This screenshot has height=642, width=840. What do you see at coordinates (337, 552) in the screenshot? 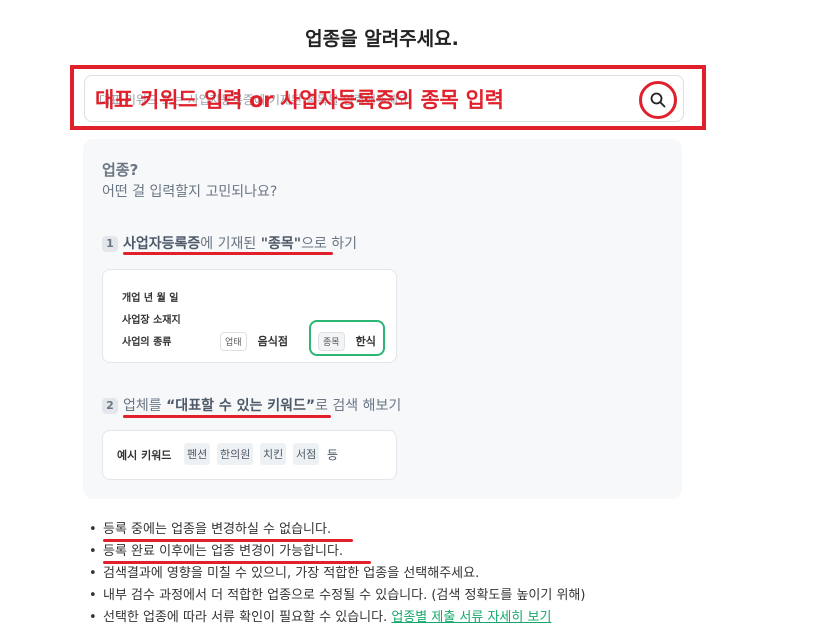
I see `note-item: 등록 완료 이후에는 업종 변경이 가능합니다.` at bounding box center [337, 552].